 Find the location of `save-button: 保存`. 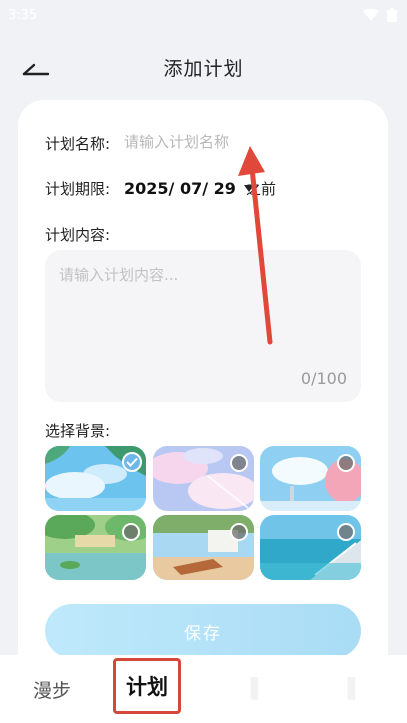

save-button: 保存 is located at coordinates (203, 631).